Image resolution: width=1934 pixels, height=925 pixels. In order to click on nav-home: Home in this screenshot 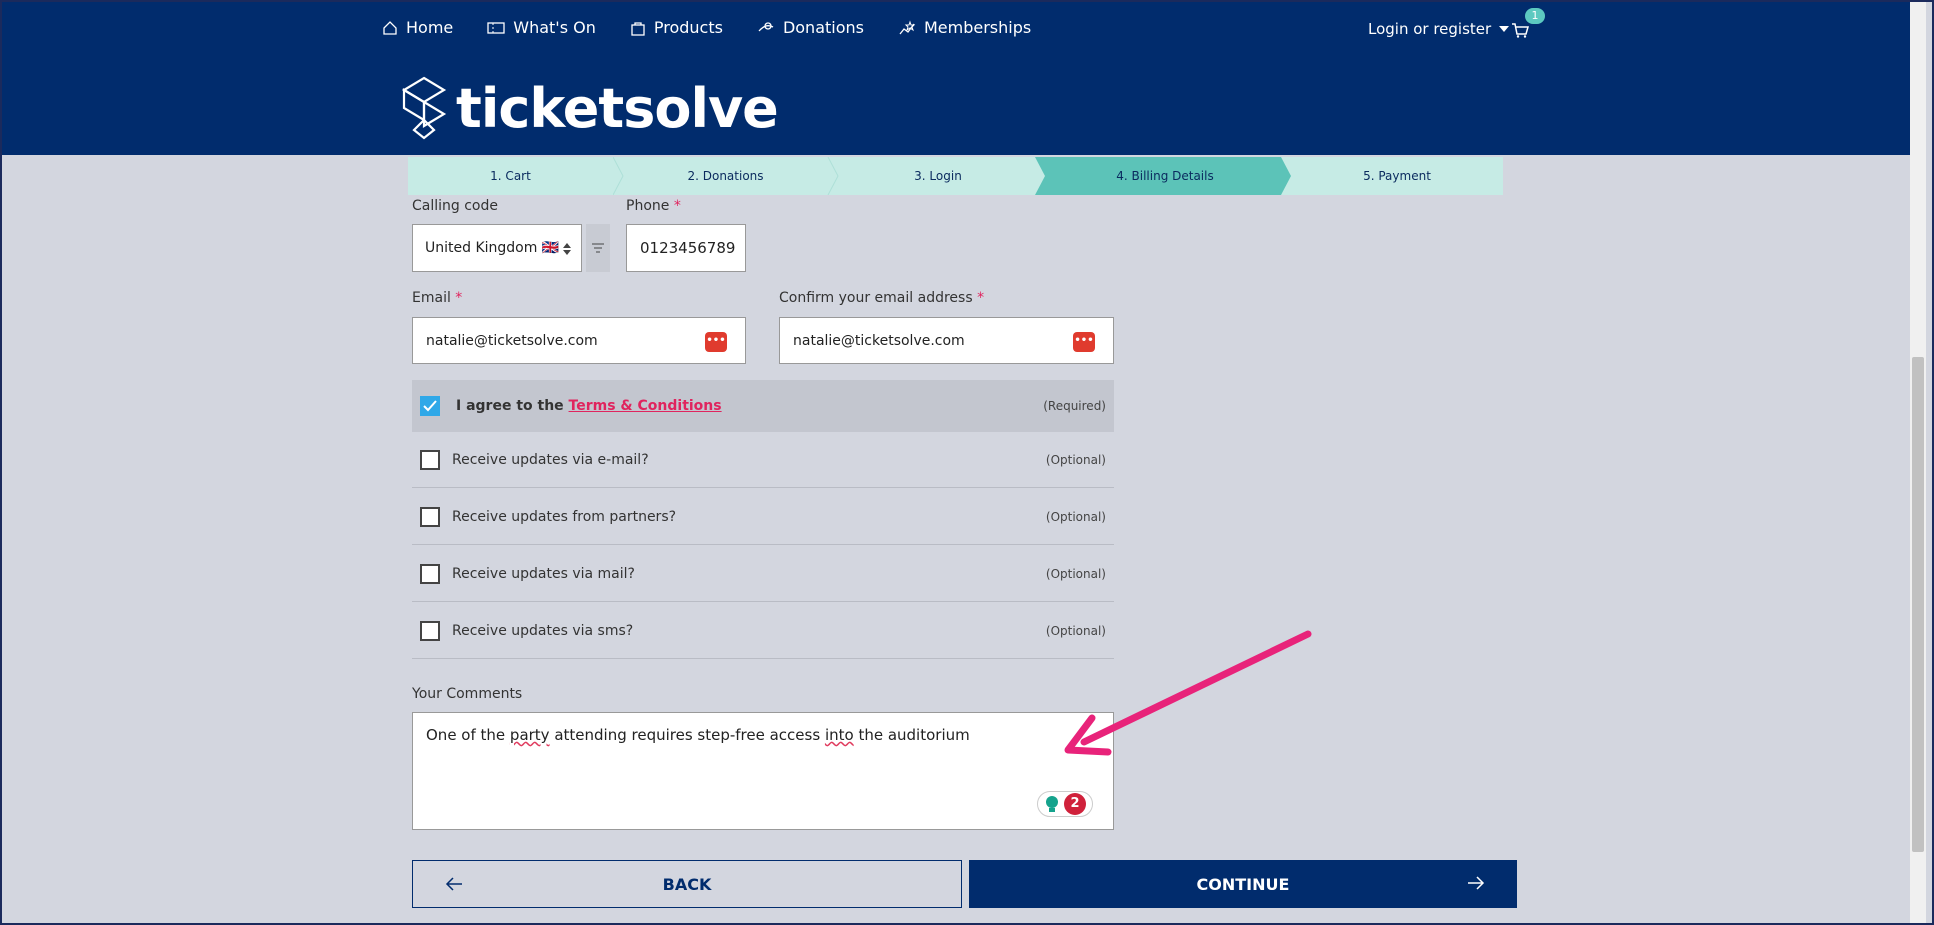, I will do `click(417, 27)`.